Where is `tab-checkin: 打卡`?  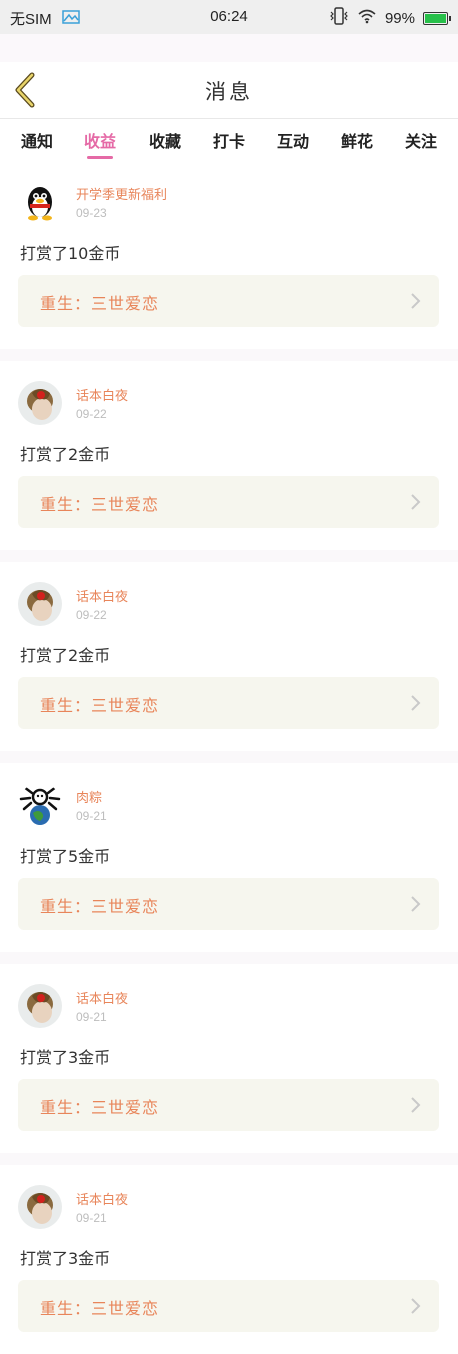
tab-checkin: 打卡 is located at coordinates (229, 140).